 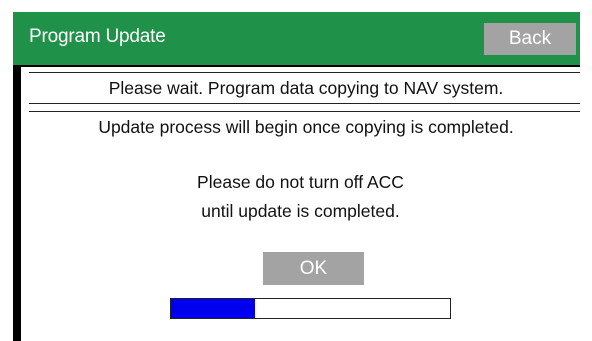 What do you see at coordinates (313, 268) in the screenshot?
I see `ok-button: OK` at bounding box center [313, 268].